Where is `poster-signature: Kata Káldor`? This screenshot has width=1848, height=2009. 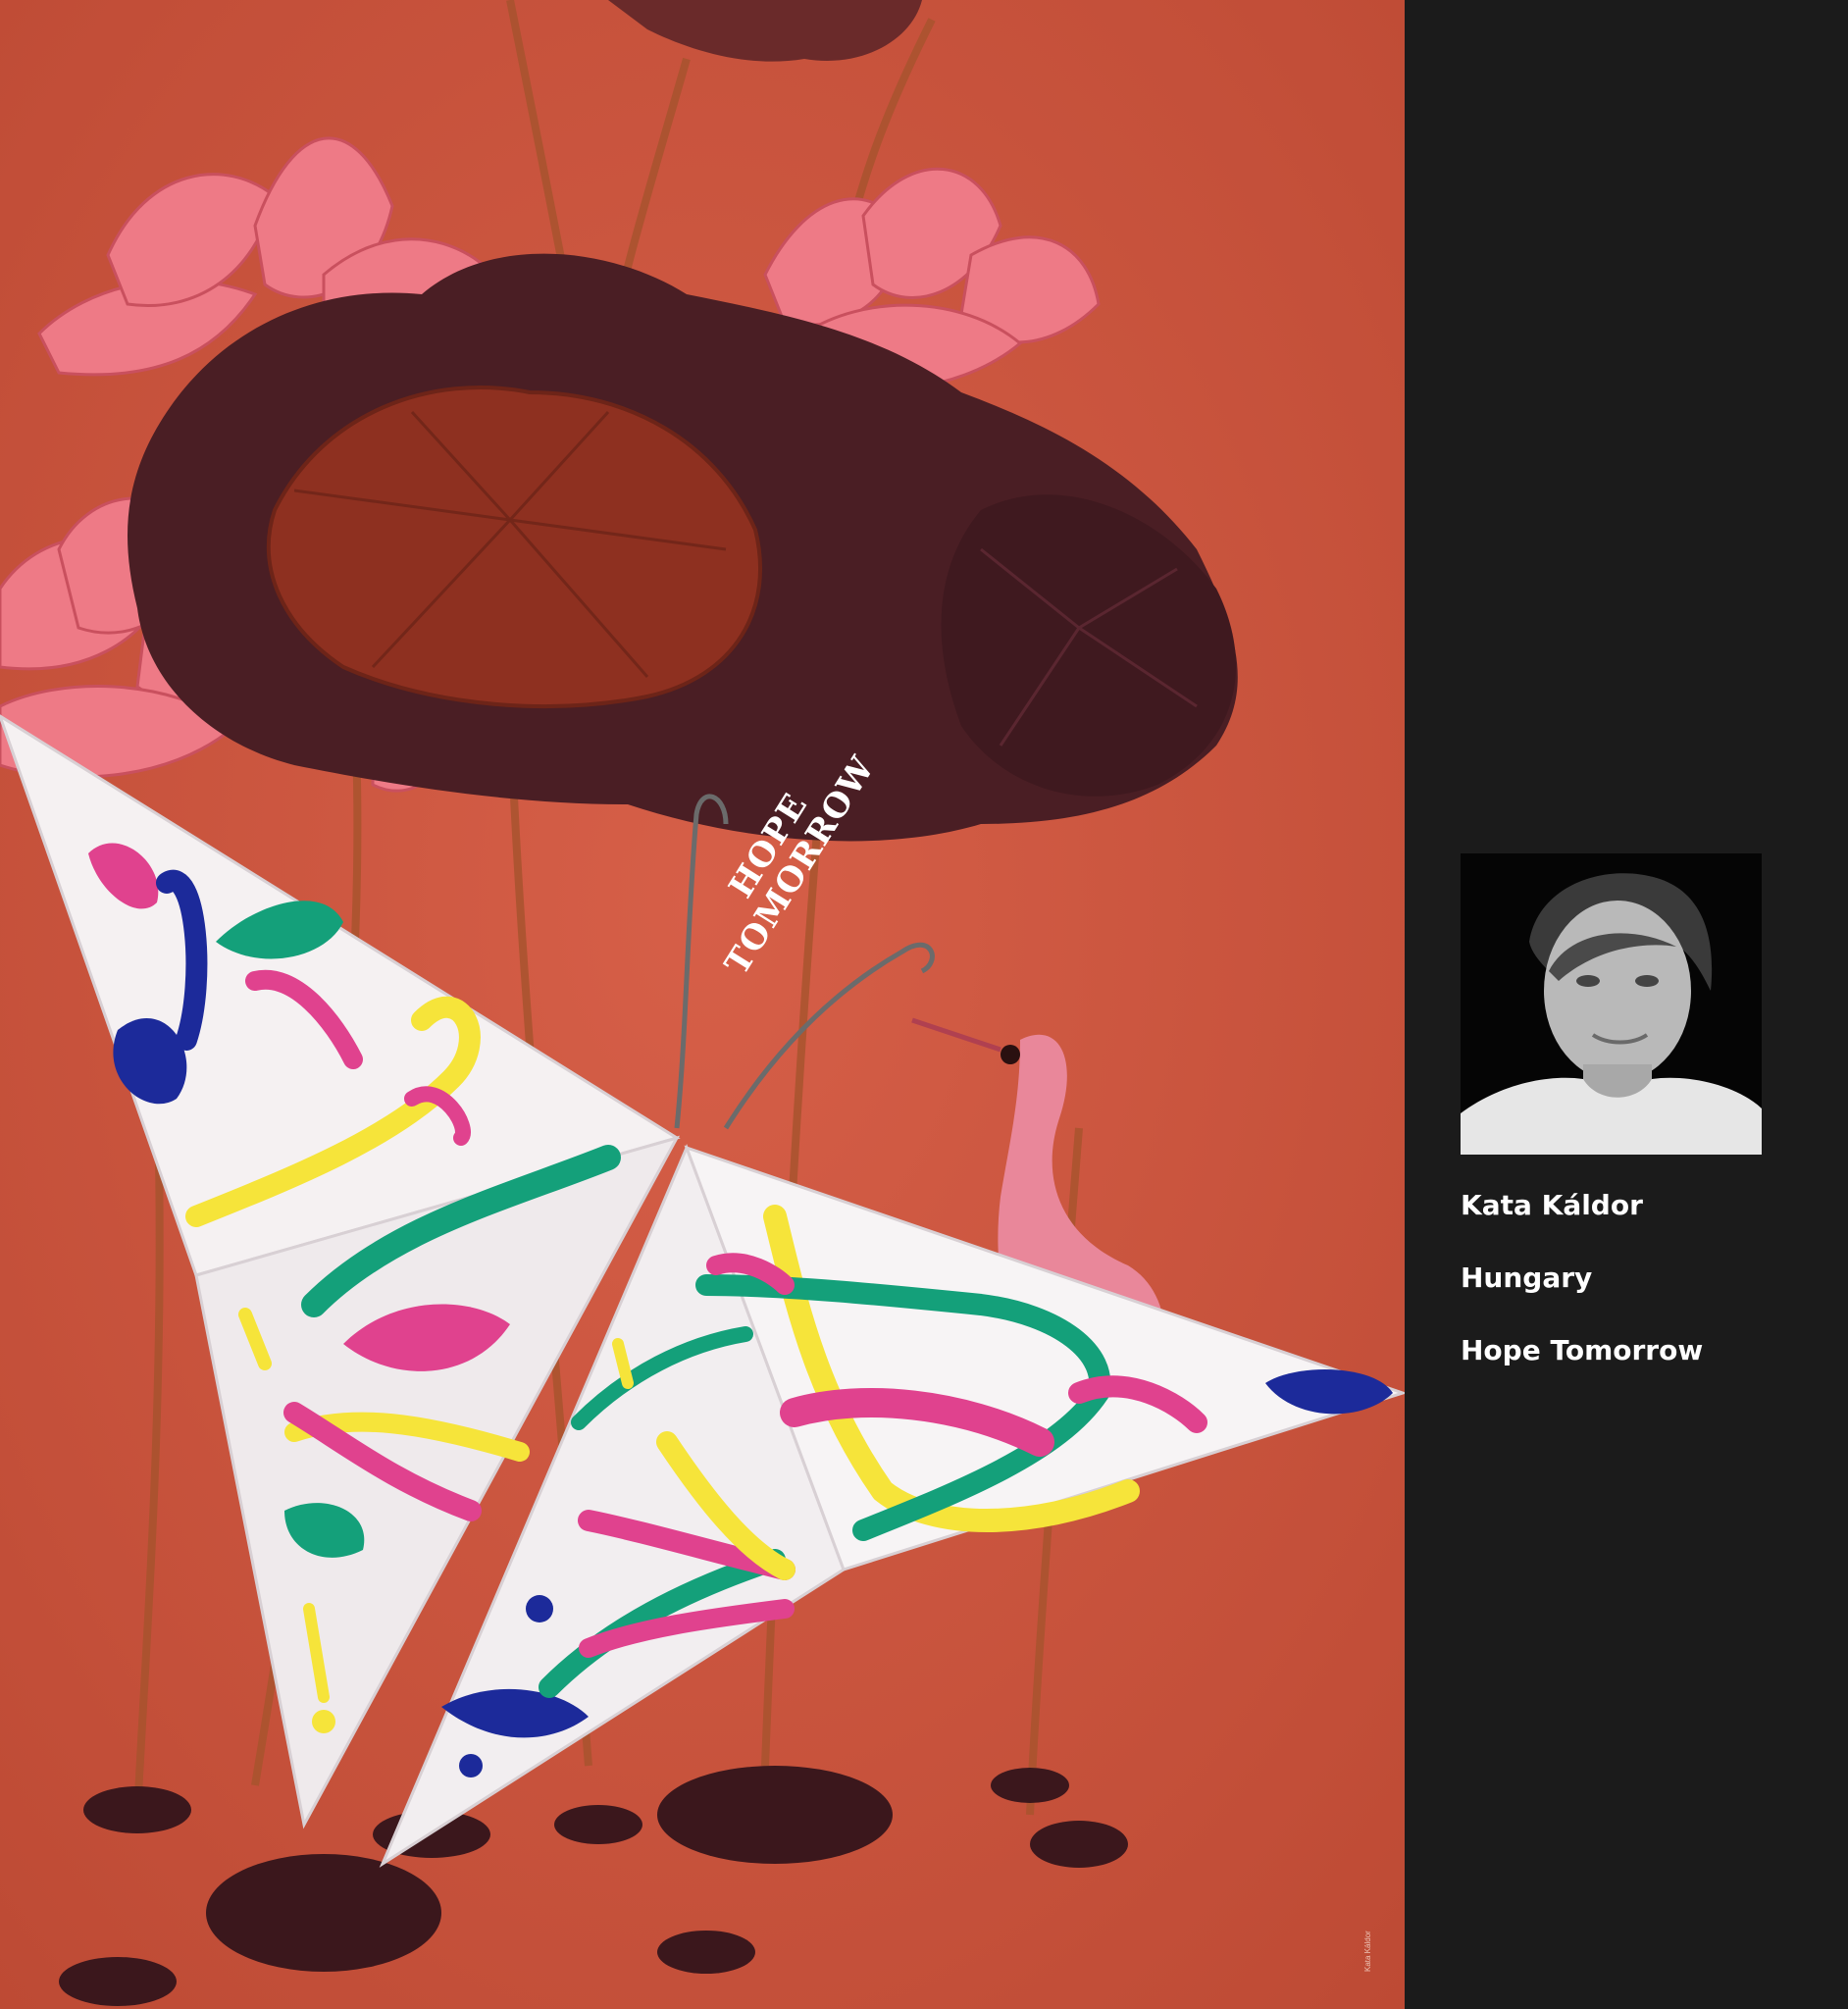 poster-signature: Kata Káldor is located at coordinates (1367, 1951).